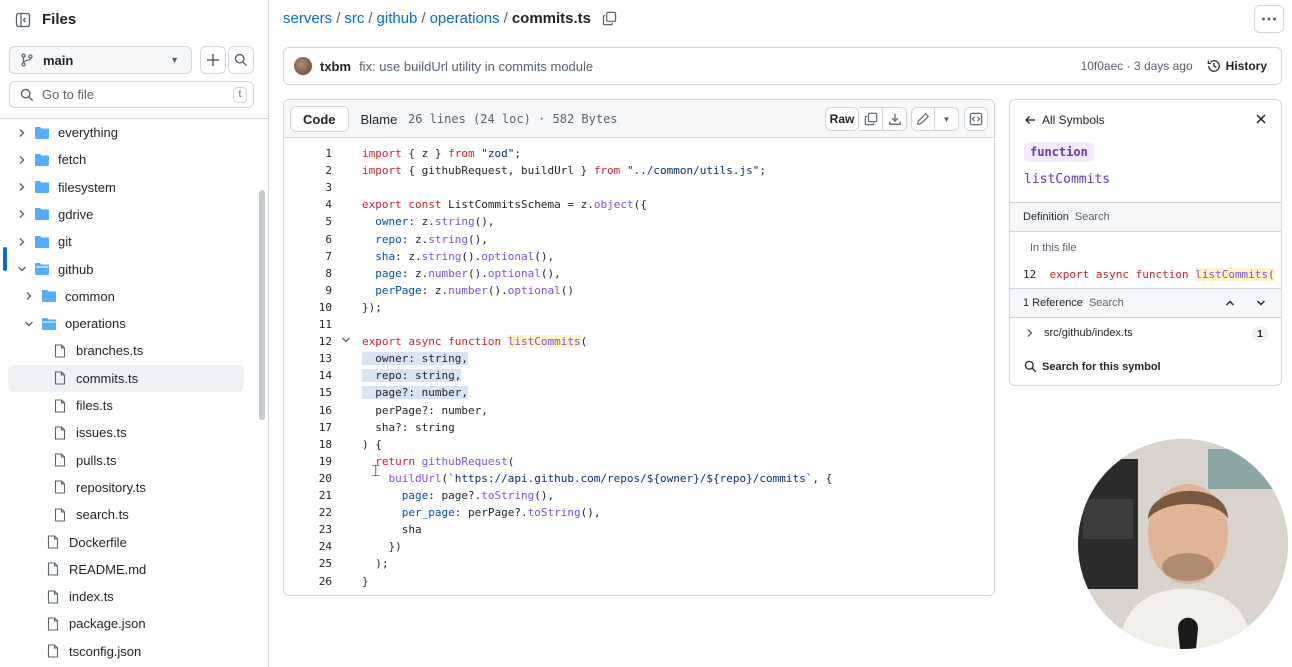 This screenshot has width=1292, height=667. What do you see at coordinates (308, 512) in the screenshot?
I see `line-number: 22` at bounding box center [308, 512].